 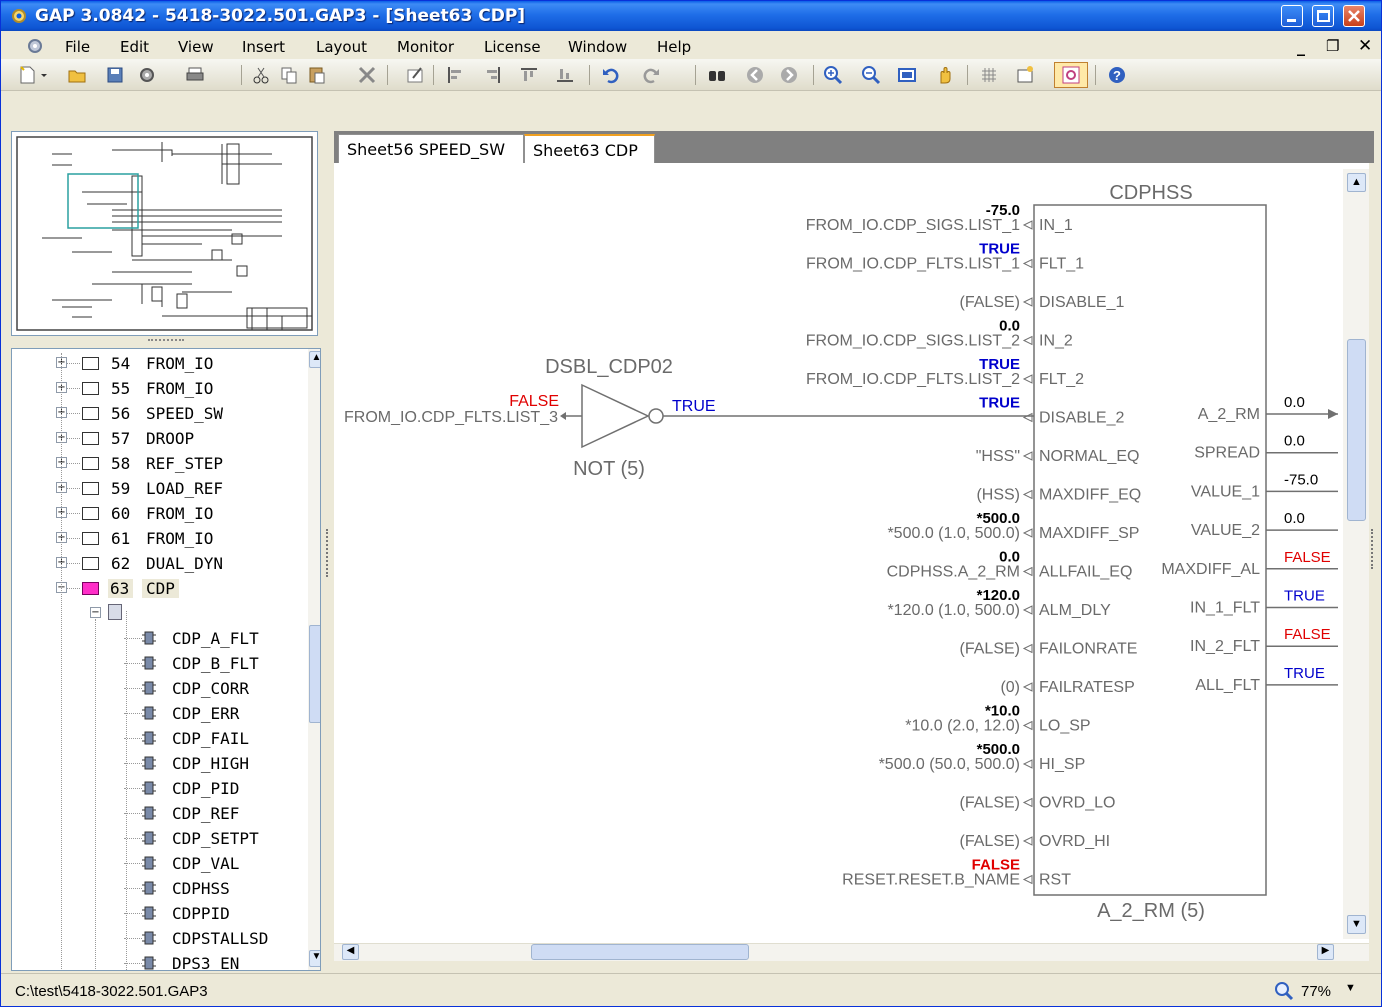 I want to click on open-icon, so click(x=77, y=75).